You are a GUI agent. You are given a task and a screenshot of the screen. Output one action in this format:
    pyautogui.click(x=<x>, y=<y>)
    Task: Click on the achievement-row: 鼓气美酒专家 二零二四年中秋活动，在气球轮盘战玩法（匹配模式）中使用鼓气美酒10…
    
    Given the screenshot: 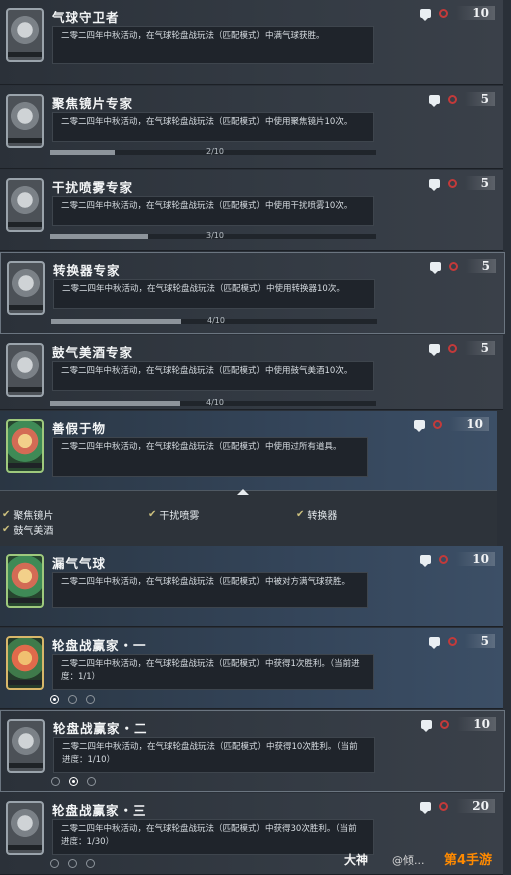 What is the action you would take?
    pyautogui.click(x=251, y=372)
    